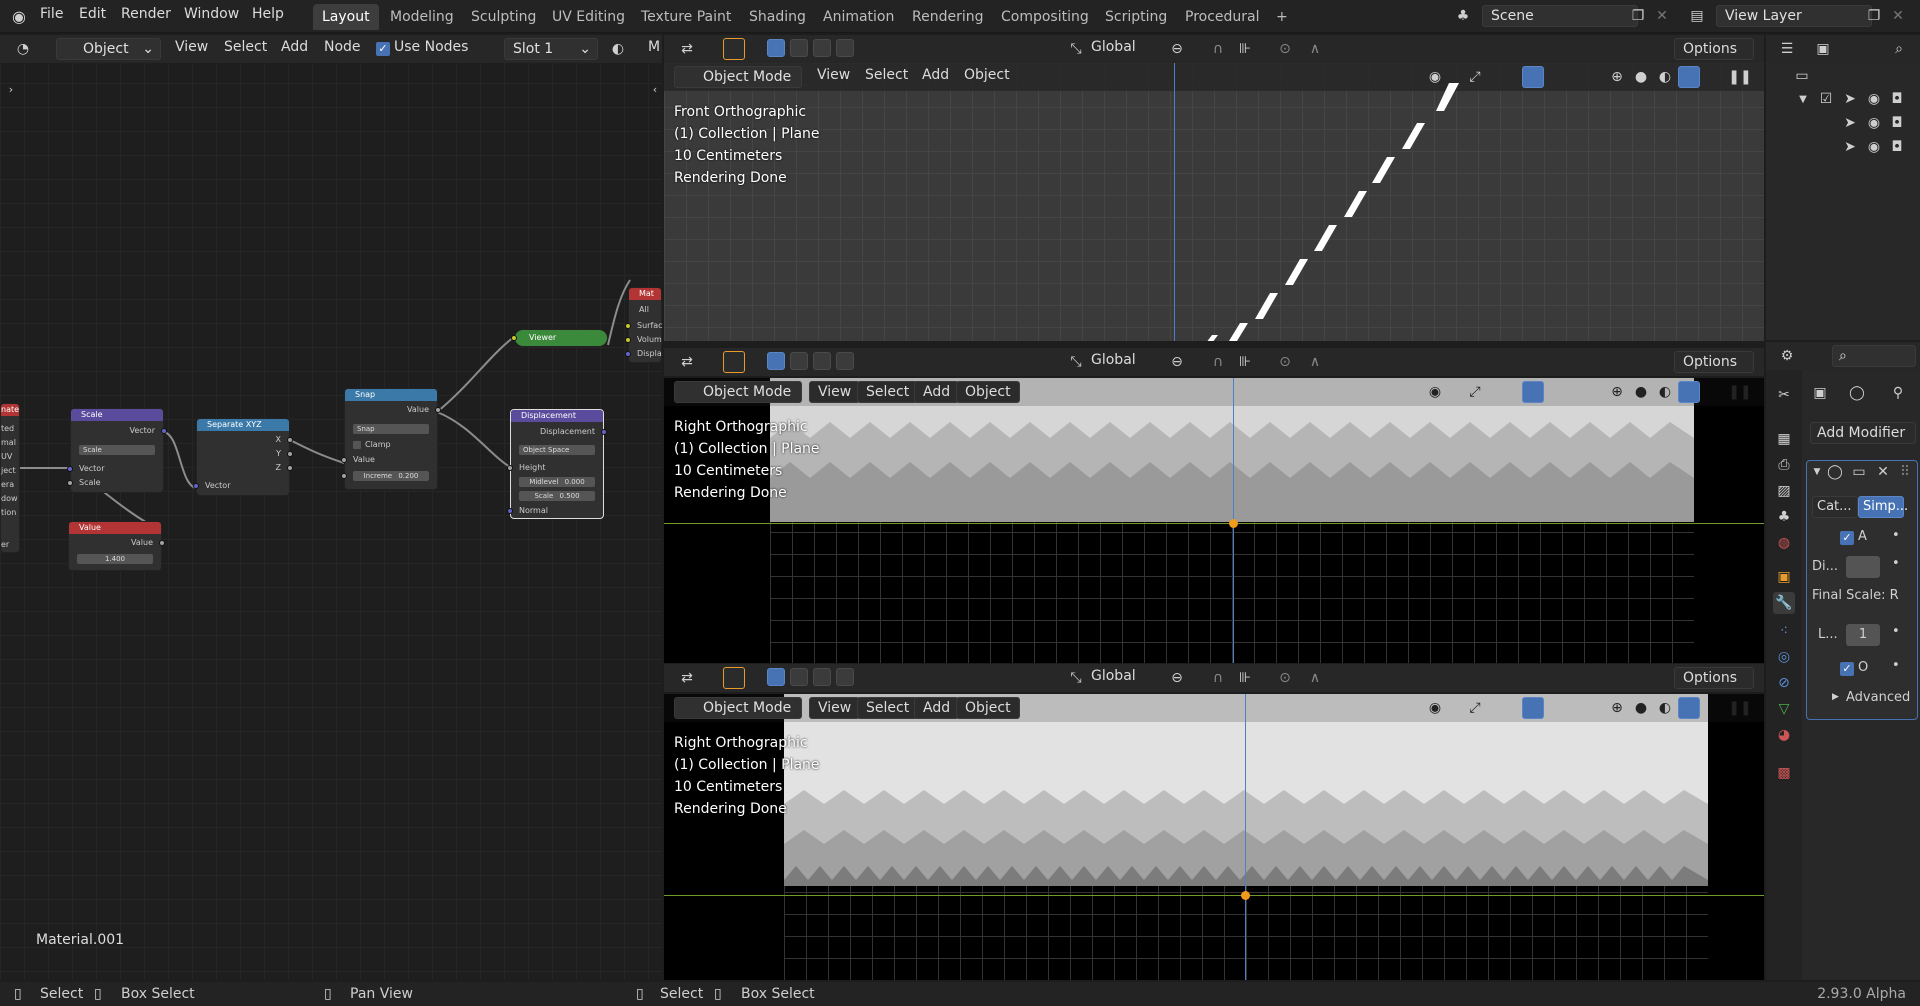 The height and width of the screenshot is (1006, 1920). Describe the element at coordinates (1905, 472) in the screenshot. I see `drag-handle-icon: ⠿` at that location.